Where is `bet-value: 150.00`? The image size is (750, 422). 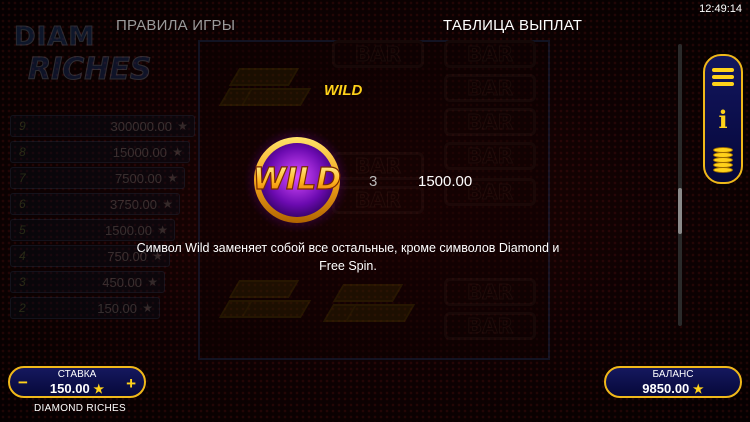
bet-value: 150.00 is located at coordinates (69, 388).